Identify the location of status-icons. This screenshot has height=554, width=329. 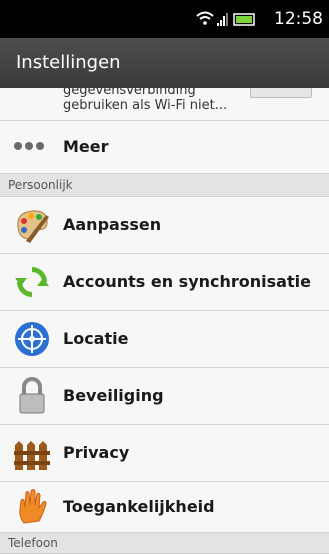
(225, 18).